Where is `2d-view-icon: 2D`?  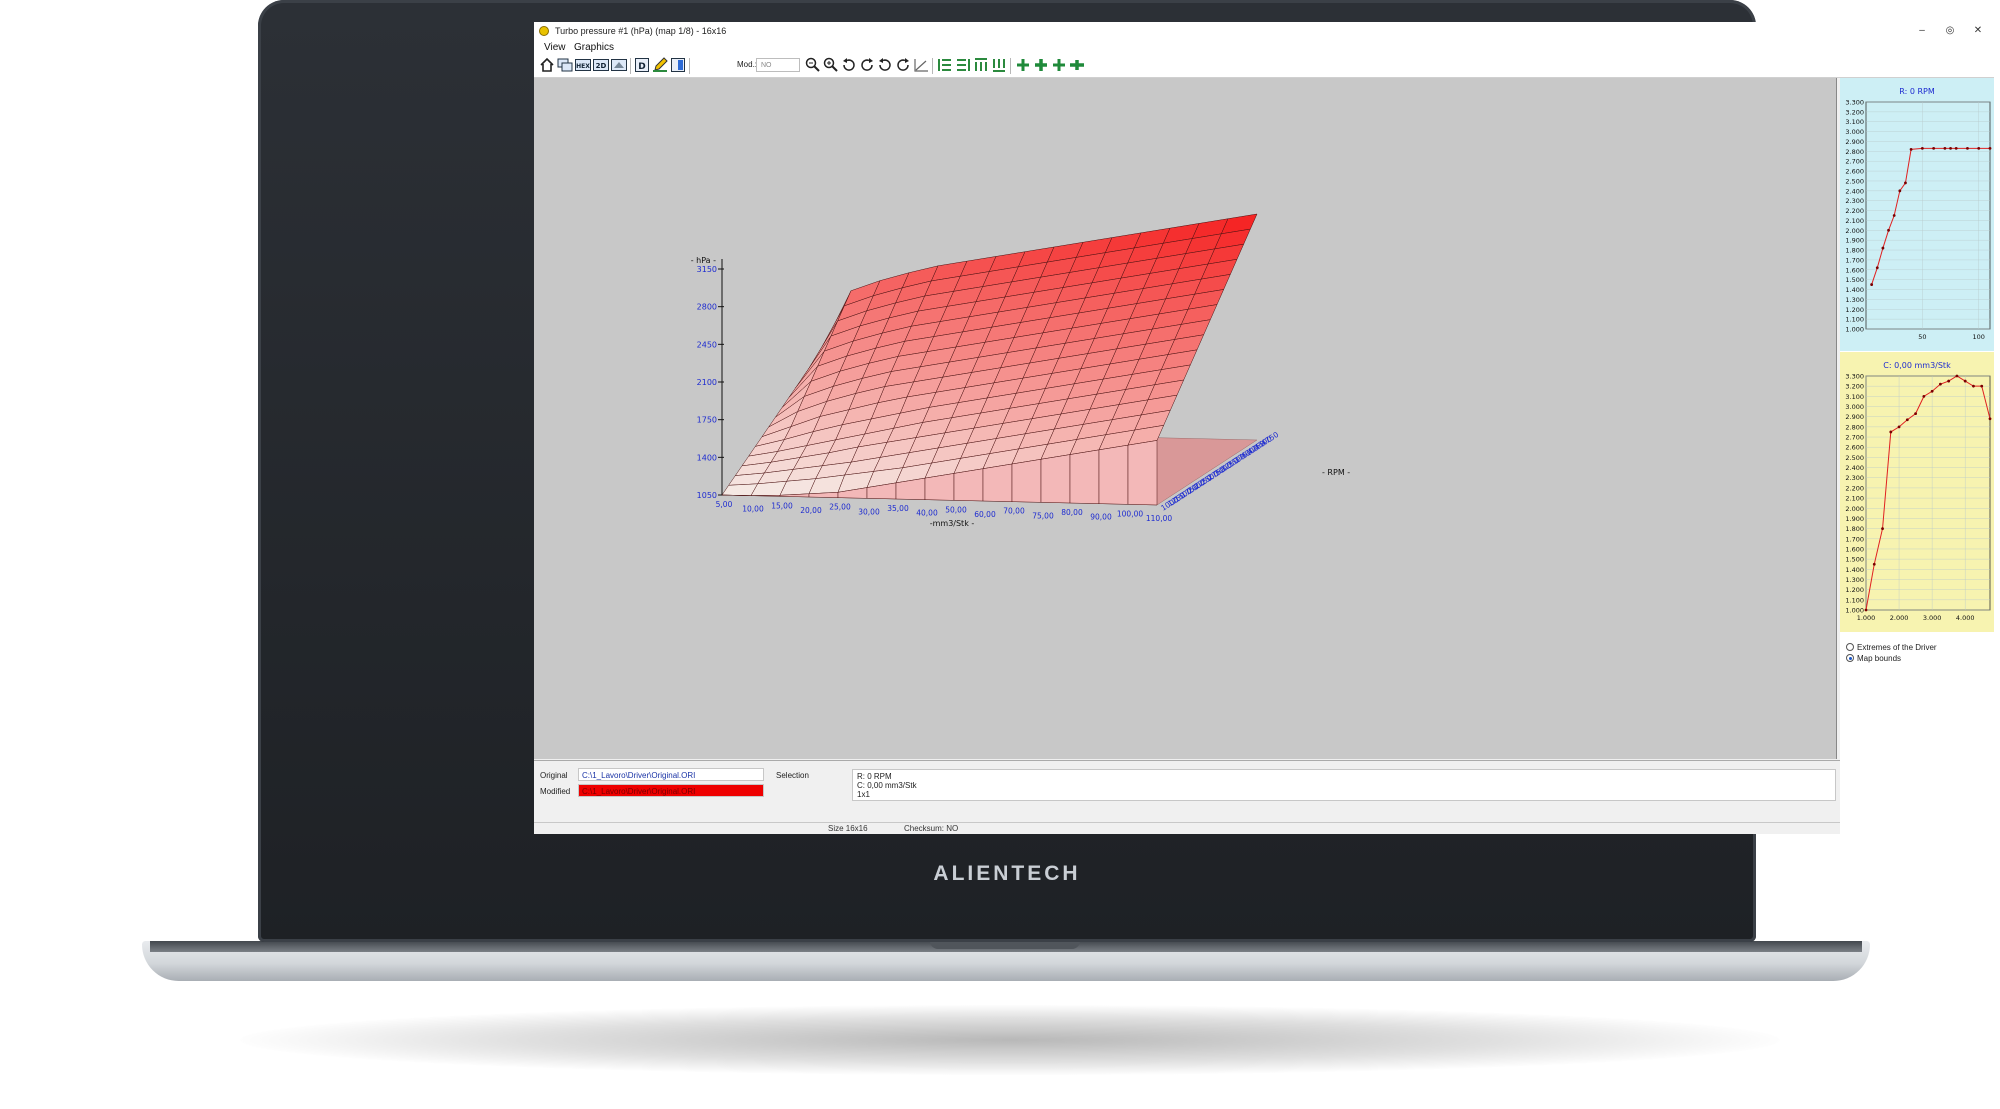 2d-view-icon: 2D is located at coordinates (601, 65).